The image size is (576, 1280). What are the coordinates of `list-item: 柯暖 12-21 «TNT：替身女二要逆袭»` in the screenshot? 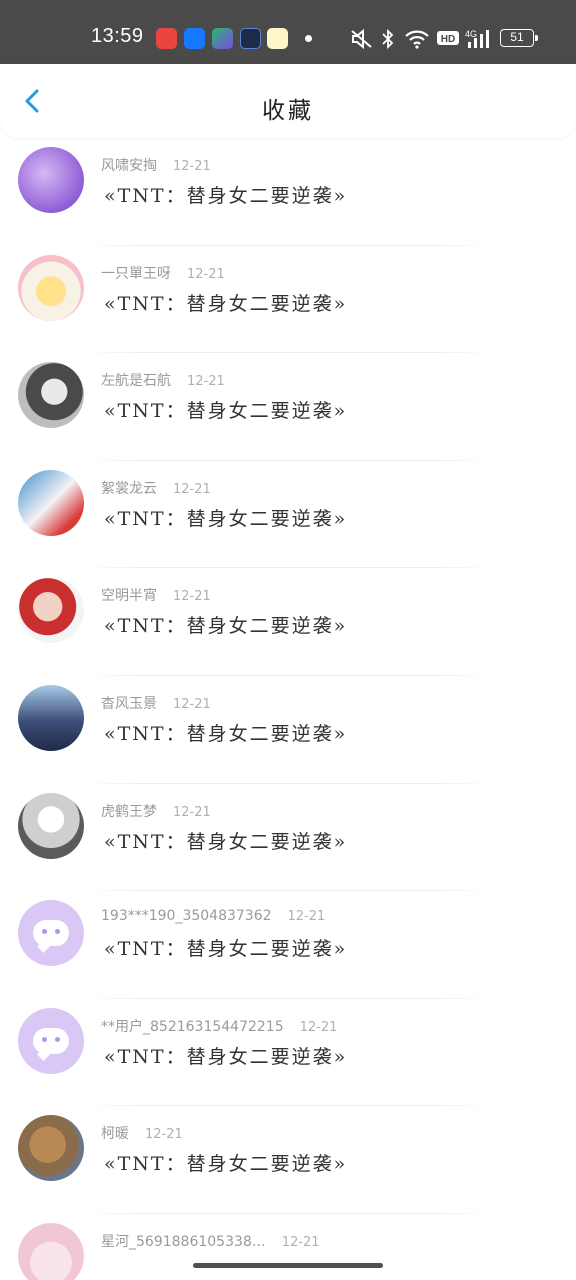 It's located at (288, 1160).